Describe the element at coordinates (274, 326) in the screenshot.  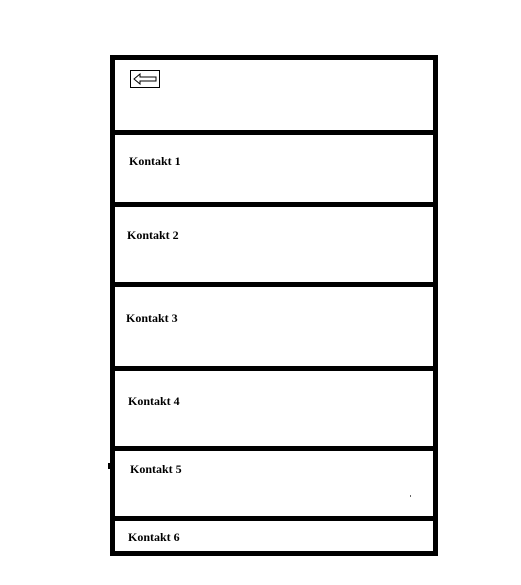
I see `contact-item-3: Kontakt 3` at that location.